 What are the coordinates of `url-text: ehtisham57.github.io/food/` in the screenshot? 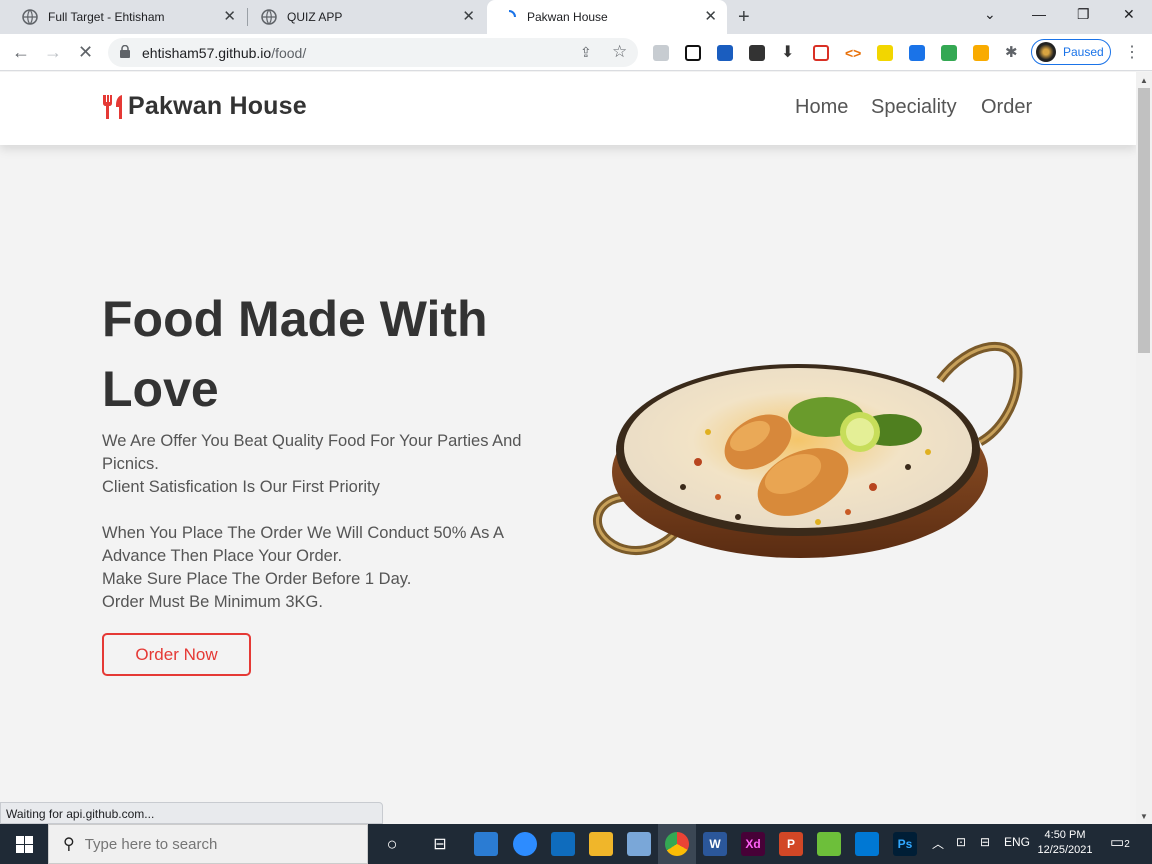 It's located at (224, 53).